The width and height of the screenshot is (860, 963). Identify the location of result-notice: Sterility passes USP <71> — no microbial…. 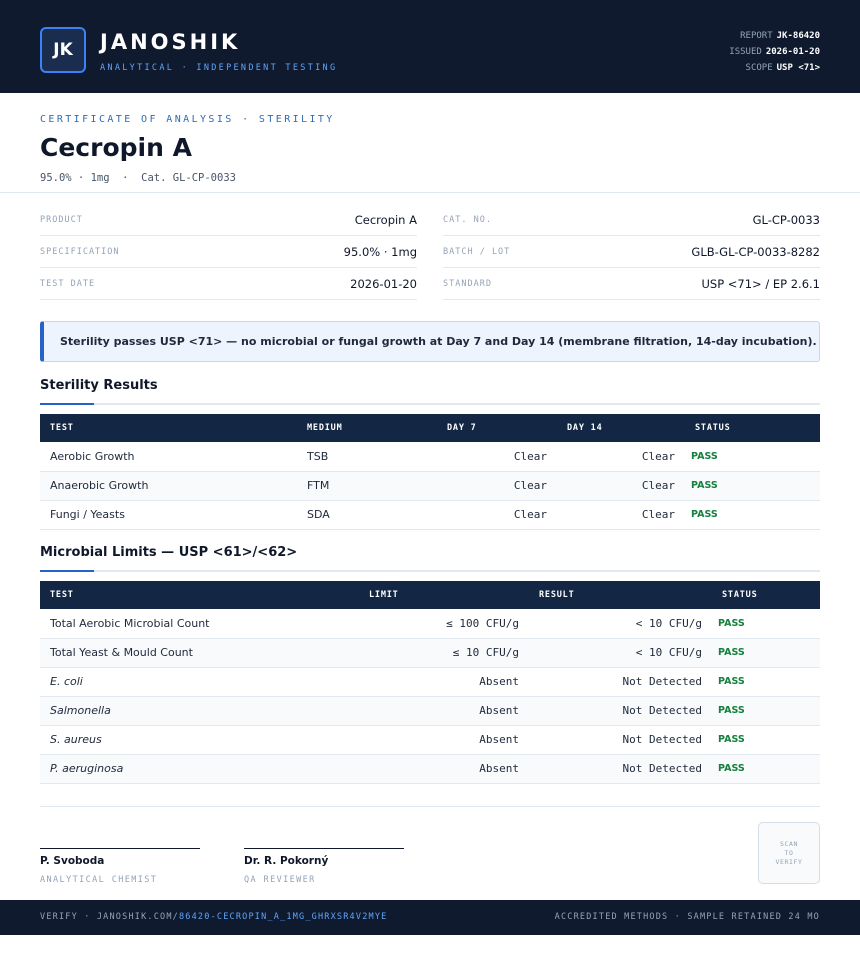
(430, 341).